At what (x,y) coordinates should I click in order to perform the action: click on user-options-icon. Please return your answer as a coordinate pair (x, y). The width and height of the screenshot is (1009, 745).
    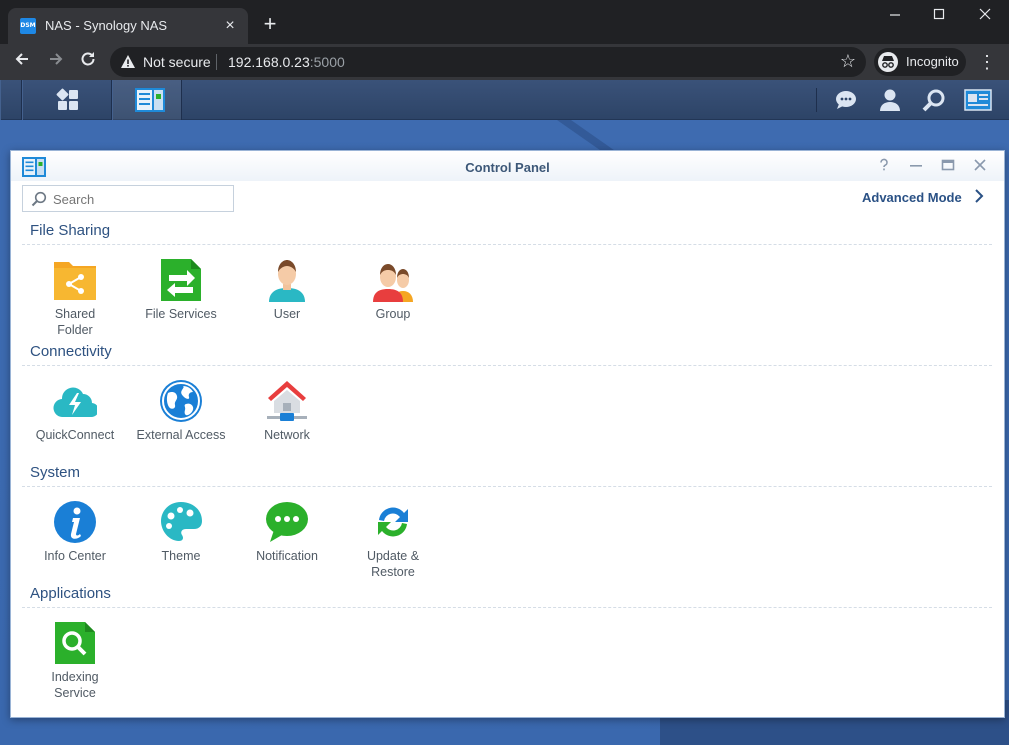
    Looking at the image, I should click on (890, 100).